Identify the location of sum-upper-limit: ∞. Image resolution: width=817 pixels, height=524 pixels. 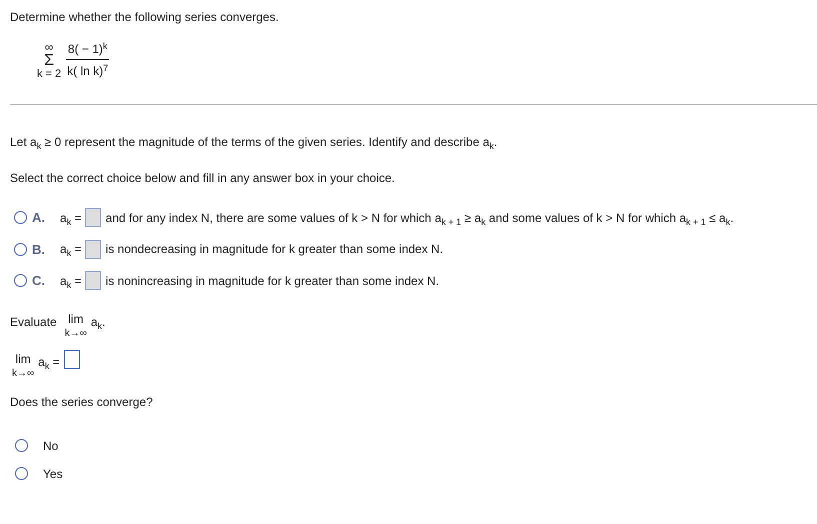
(49, 46).